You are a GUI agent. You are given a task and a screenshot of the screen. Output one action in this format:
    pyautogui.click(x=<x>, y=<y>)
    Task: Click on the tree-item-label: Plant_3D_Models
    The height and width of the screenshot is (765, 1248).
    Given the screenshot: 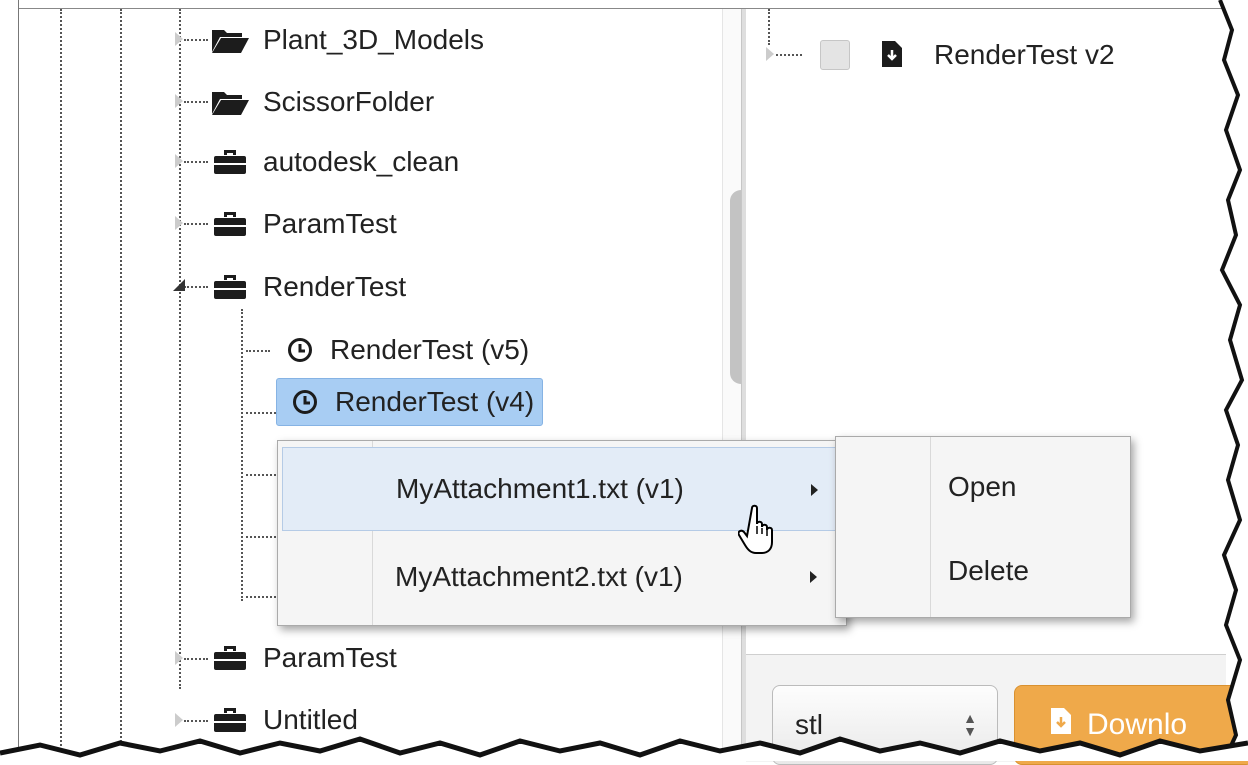 What is the action you would take?
    pyautogui.click(x=374, y=39)
    